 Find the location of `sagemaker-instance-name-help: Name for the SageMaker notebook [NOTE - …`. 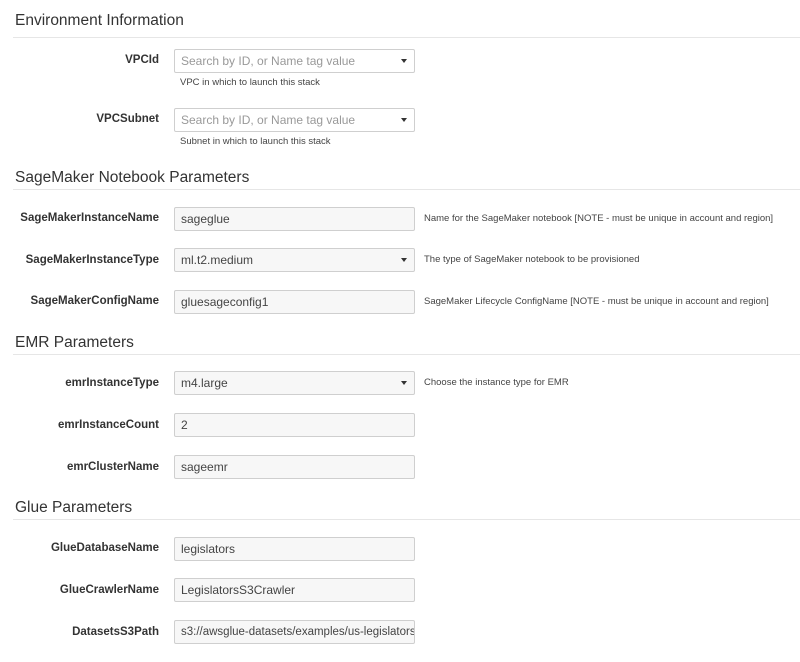

sagemaker-instance-name-help: Name for the SageMaker notebook [NOTE - … is located at coordinates (599, 218).